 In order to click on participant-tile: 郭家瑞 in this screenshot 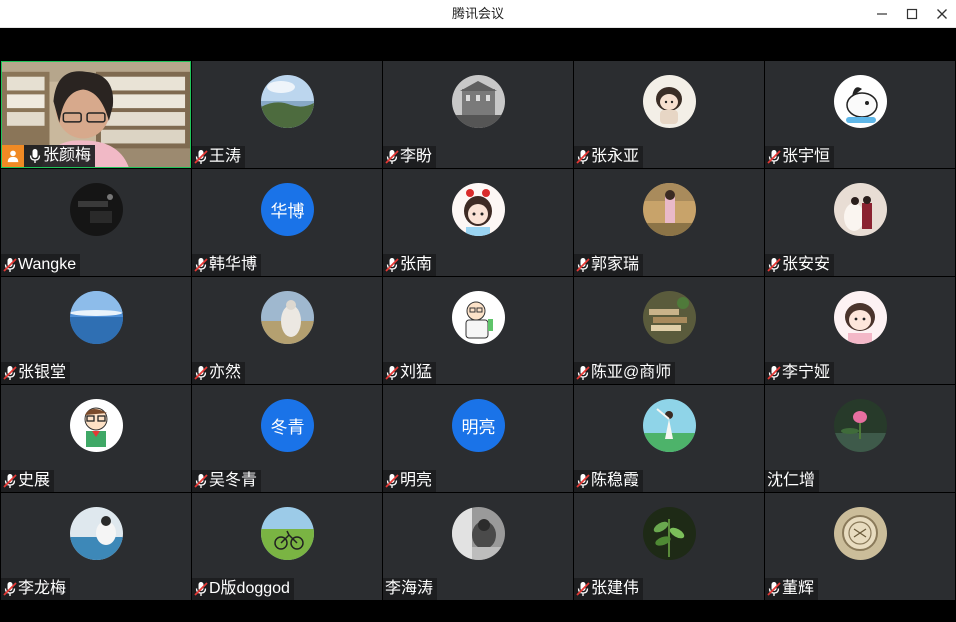, I will do `click(669, 222)`.